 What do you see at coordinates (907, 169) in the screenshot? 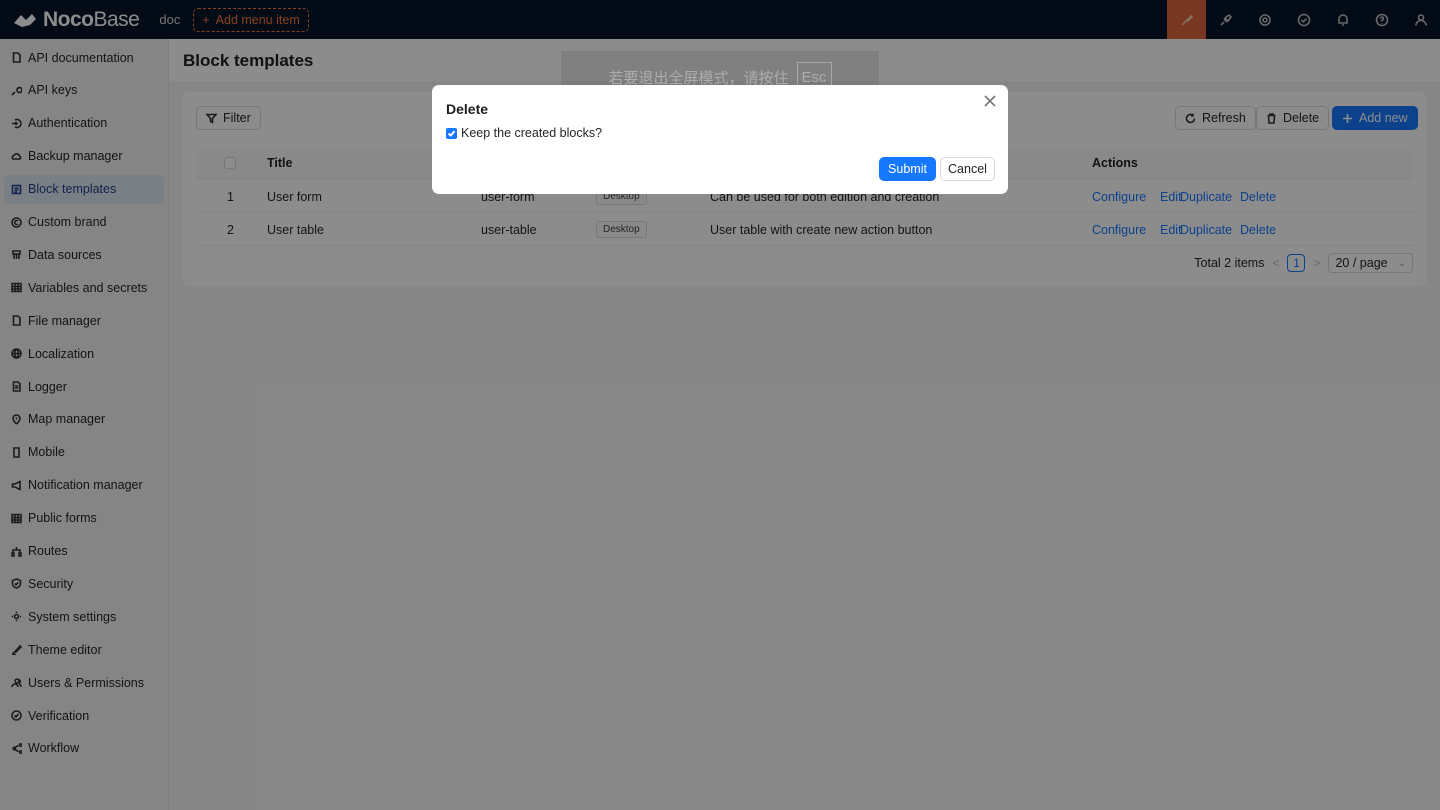
I see `submit-button: Submit` at bounding box center [907, 169].